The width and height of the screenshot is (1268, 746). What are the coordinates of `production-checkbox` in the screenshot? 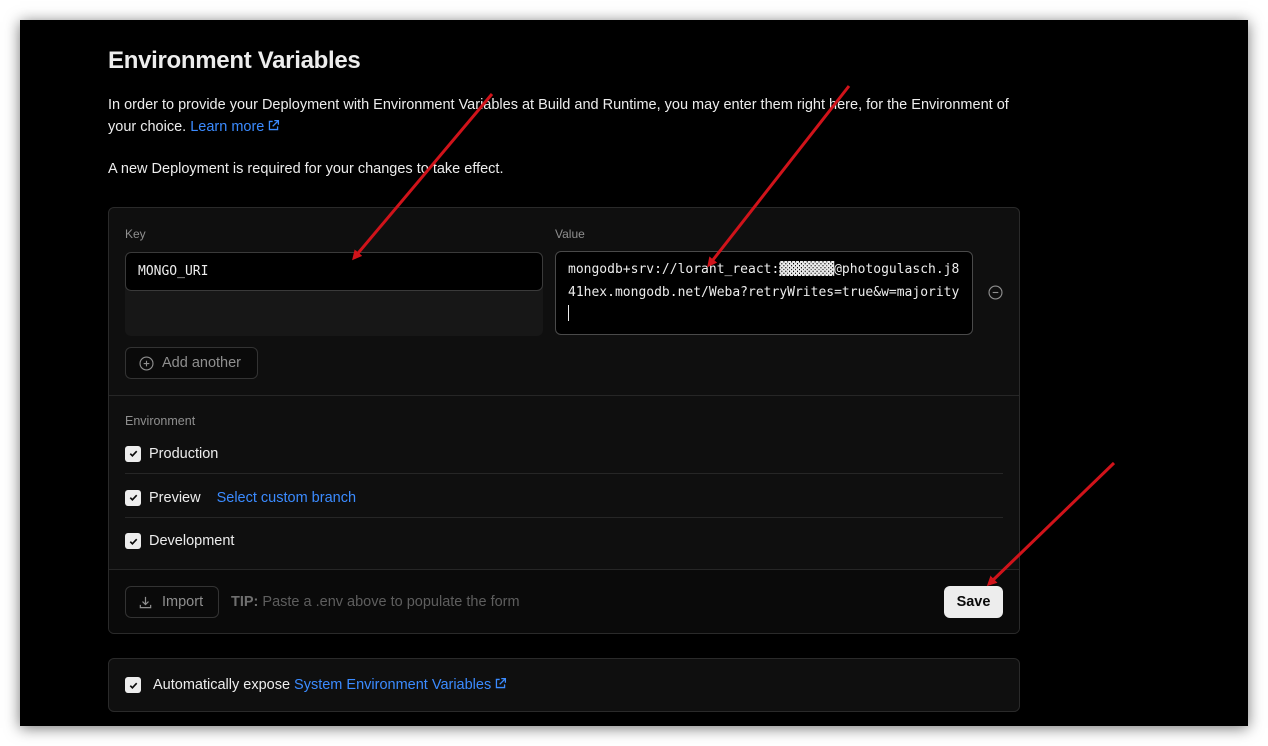 It's located at (133, 453).